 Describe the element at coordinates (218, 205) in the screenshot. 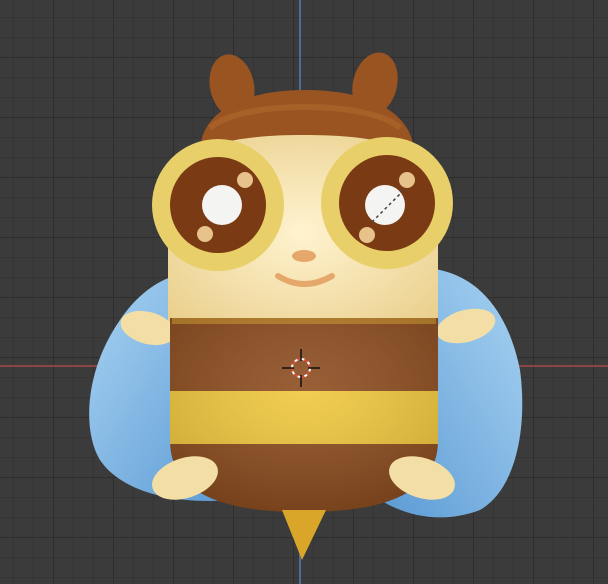

I see `left-eye` at that location.